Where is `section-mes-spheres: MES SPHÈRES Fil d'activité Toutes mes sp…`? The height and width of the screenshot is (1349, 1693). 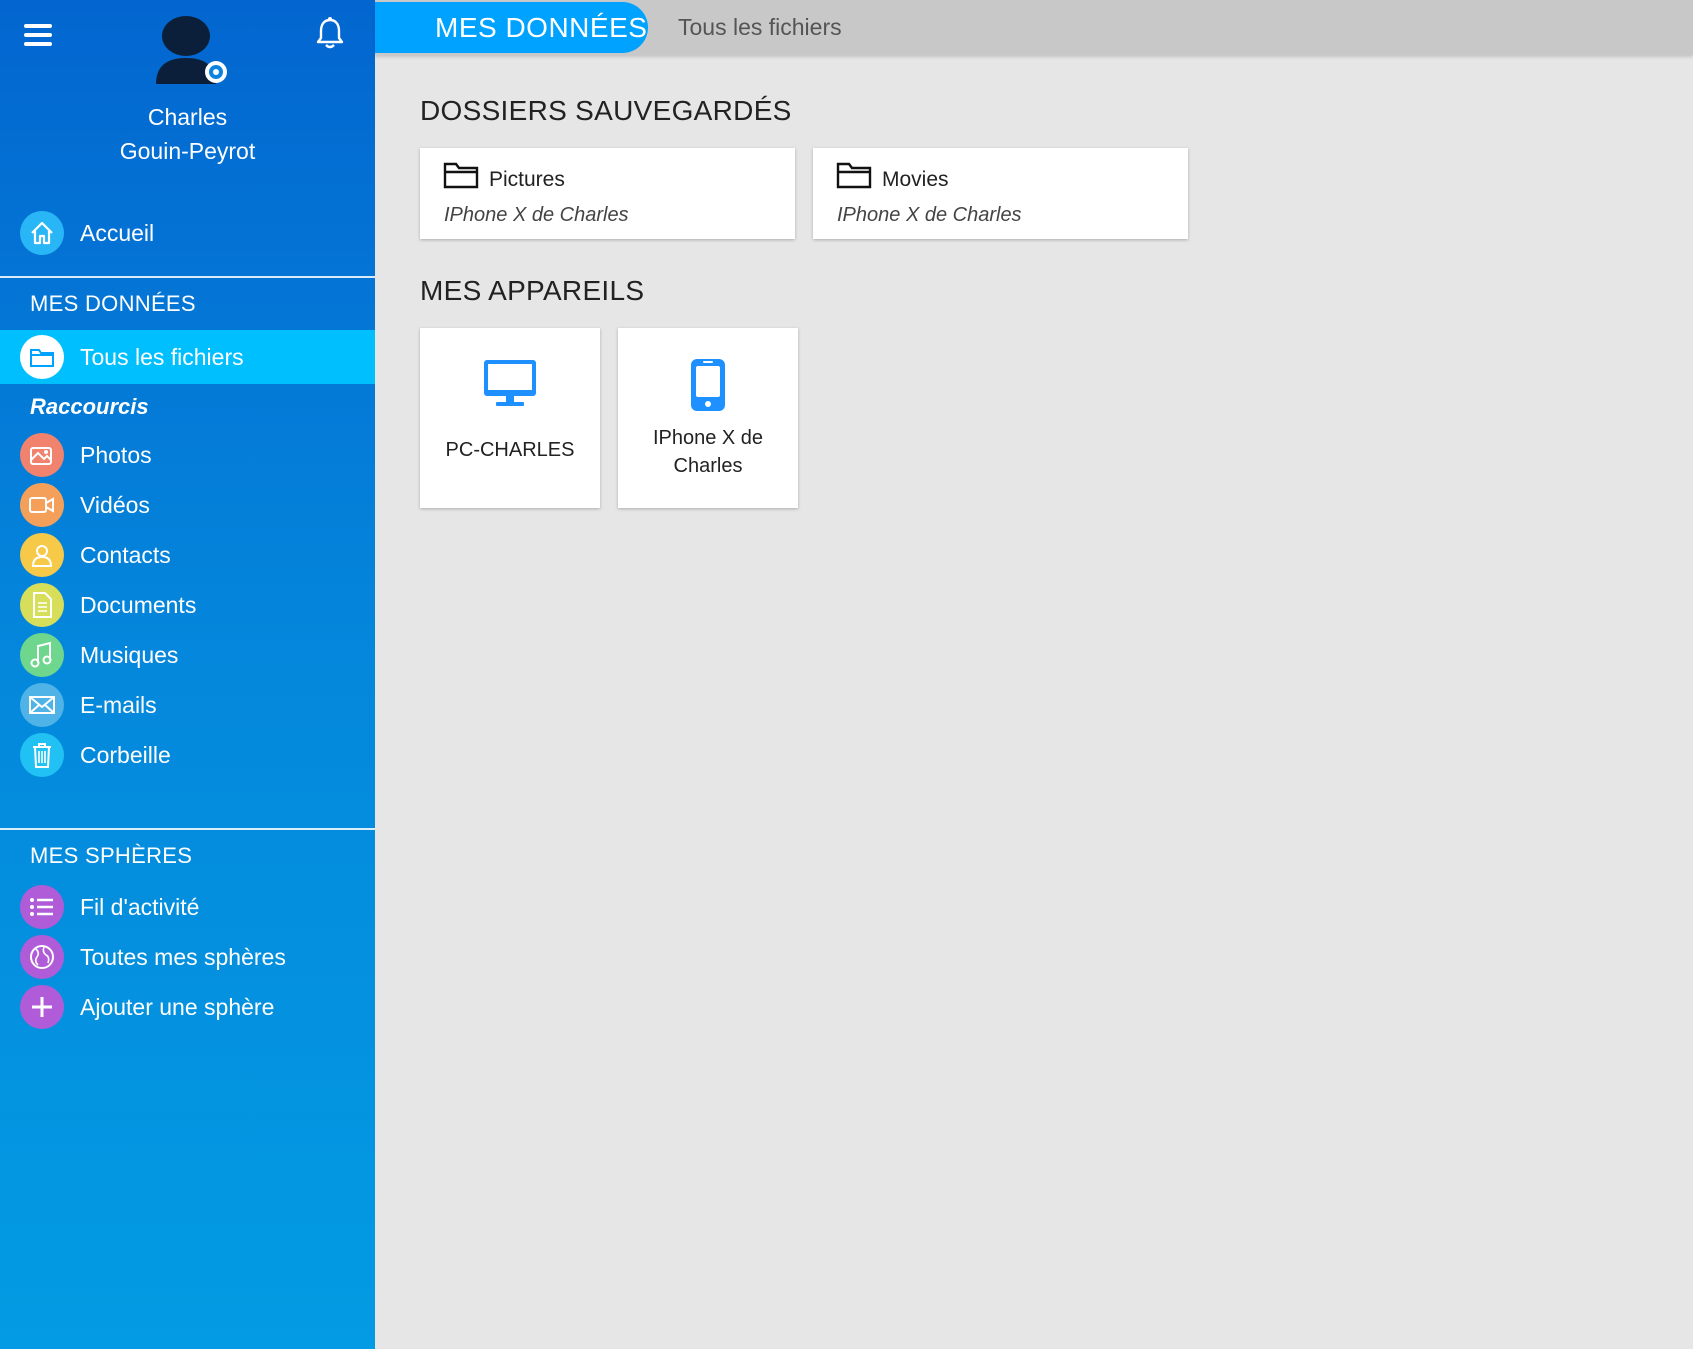 section-mes-spheres: MES SPHÈRES Fil d'activité Toutes mes sp… is located at coordinates (187, 931).